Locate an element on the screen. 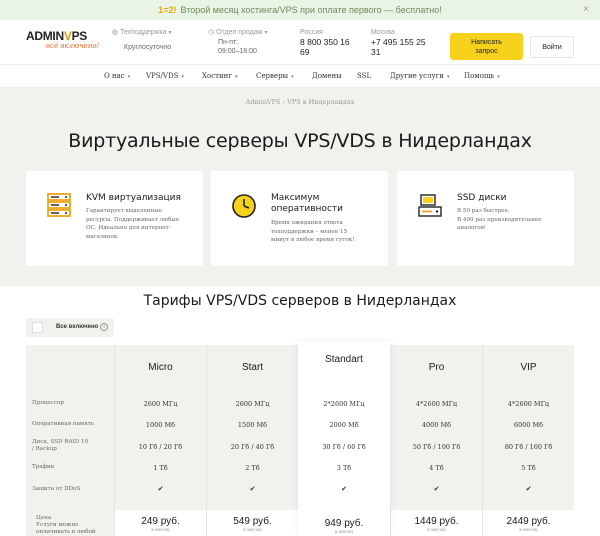 This screenshot has width=600, height=536. region1-phone-a: 8 800 350 16 is located at coordinates (325, 42).